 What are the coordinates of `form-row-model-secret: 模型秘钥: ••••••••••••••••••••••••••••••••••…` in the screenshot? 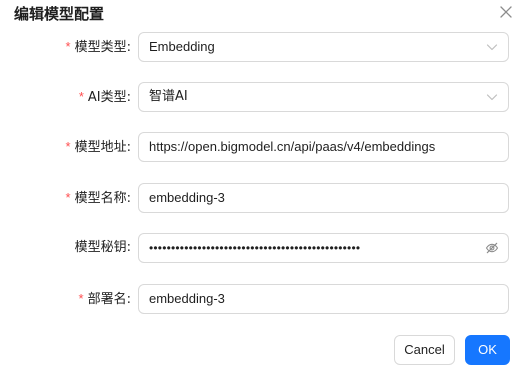 It's located at (262, 248).